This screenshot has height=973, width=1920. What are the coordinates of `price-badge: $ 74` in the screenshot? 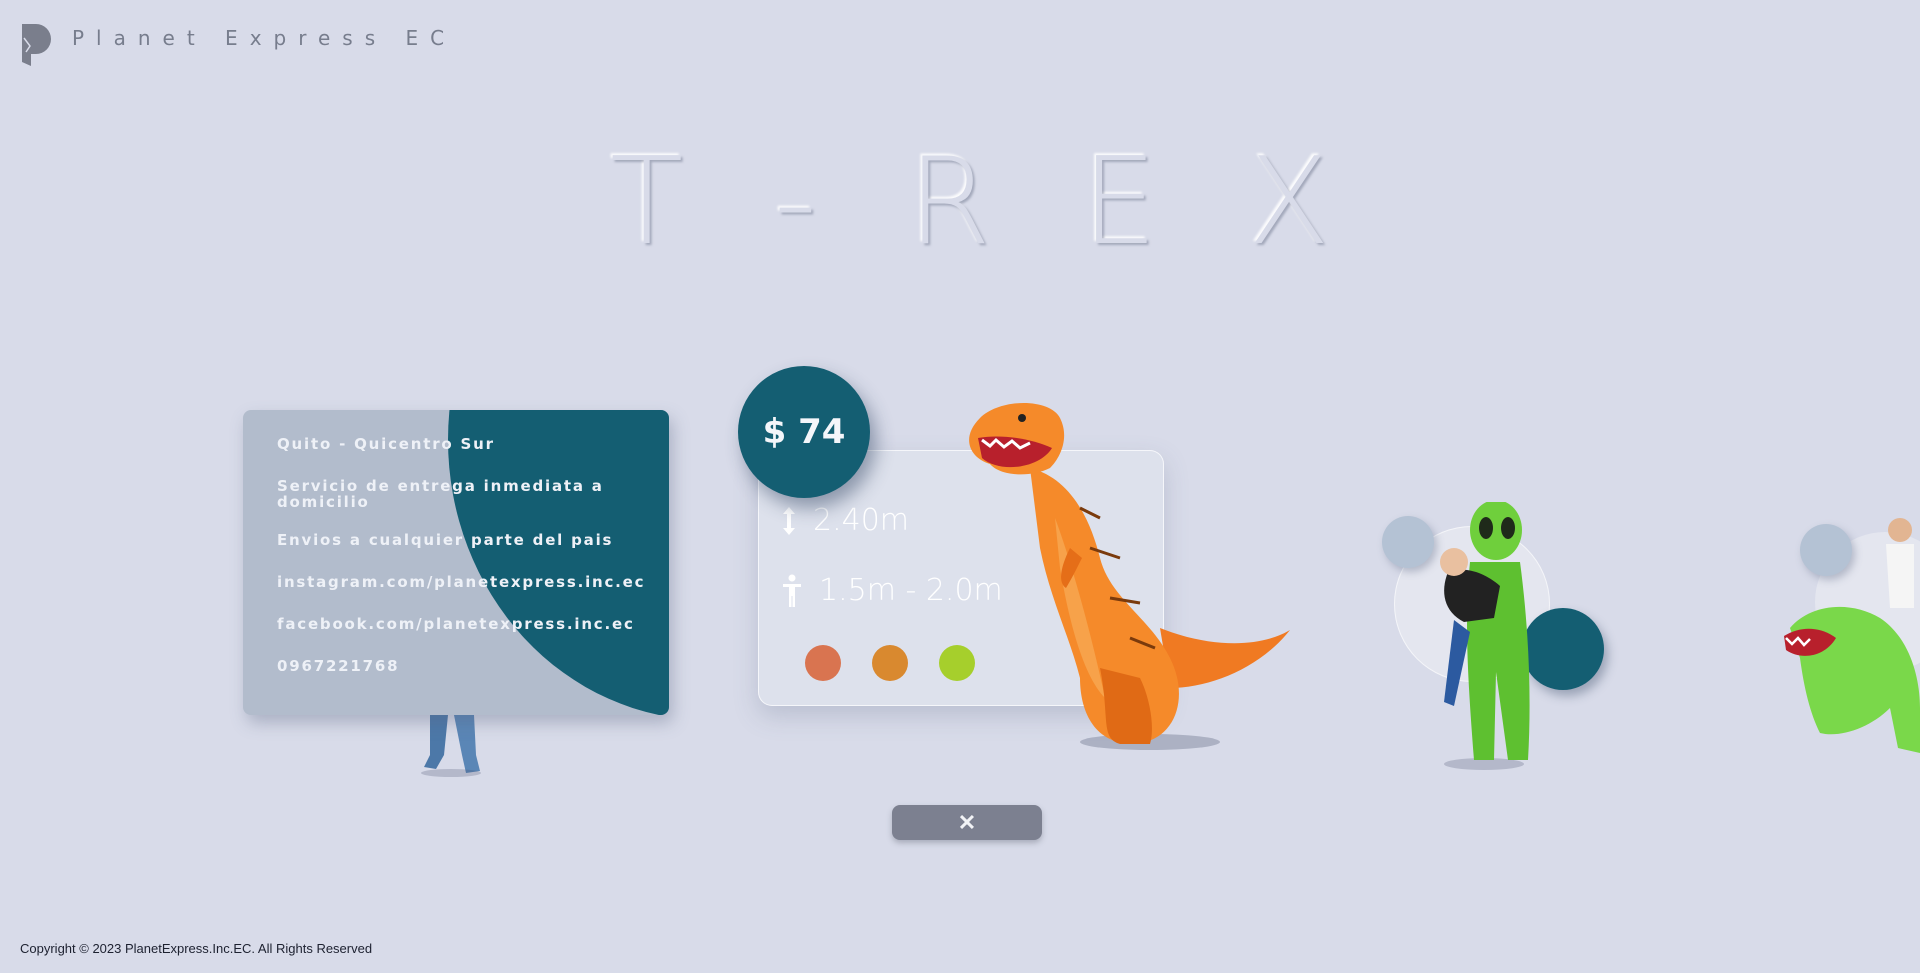 It's located at (804, 432).